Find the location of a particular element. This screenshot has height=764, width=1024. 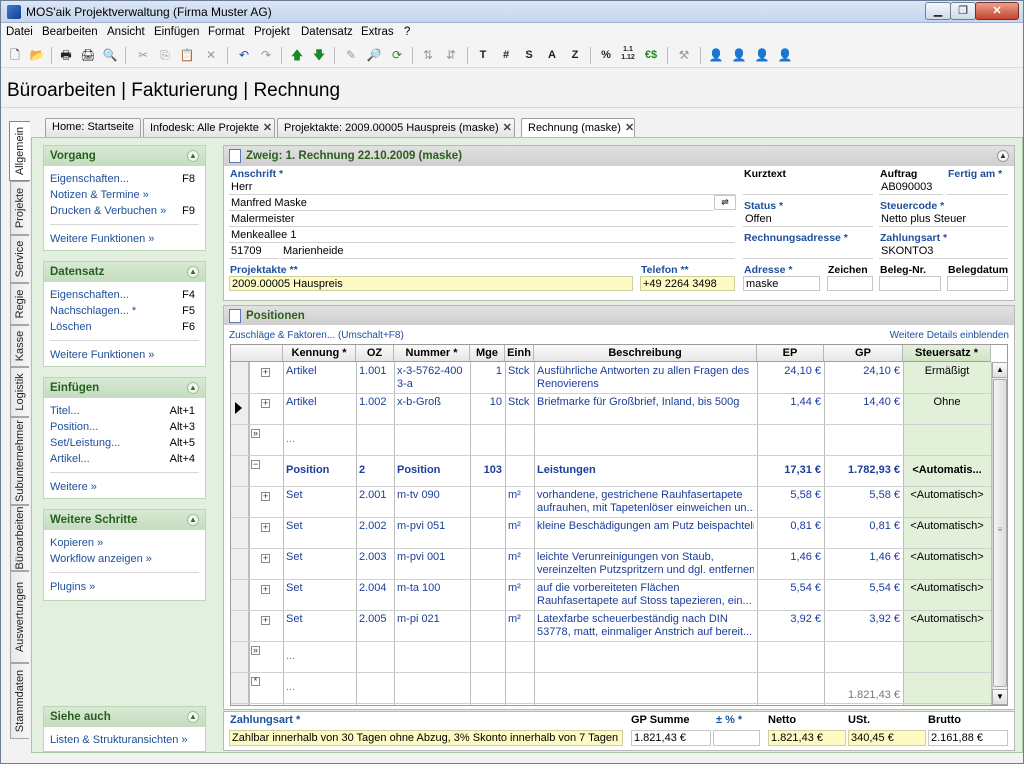

cell-ep: 1,46 € is located at coordinates (790, 564).